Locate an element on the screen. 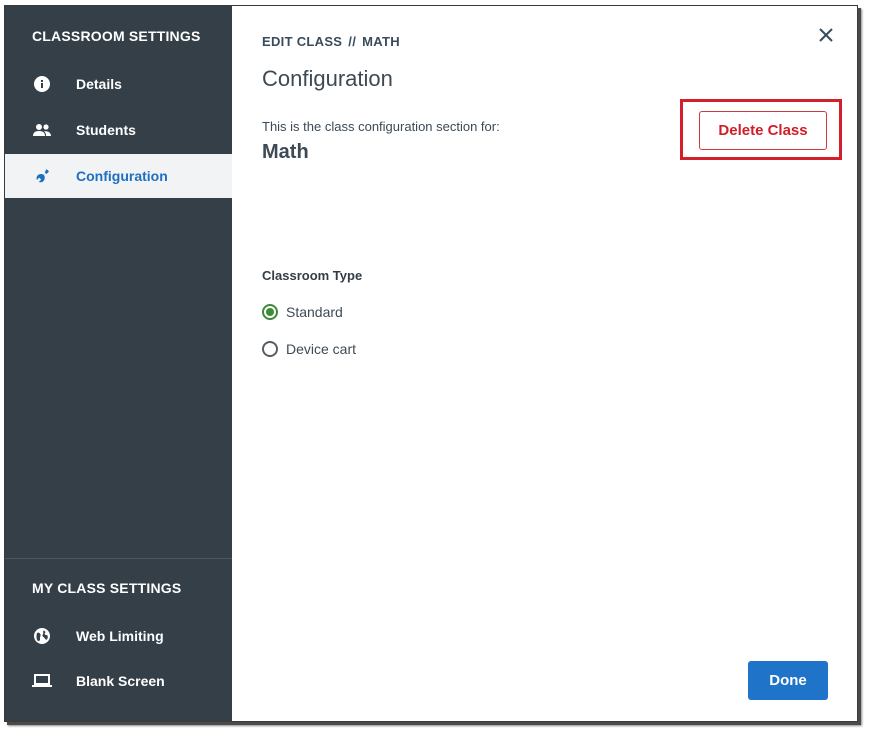 The image size is (869, 735). sidebar-item-label: Blank Screen is located at coordinates (120, 681).